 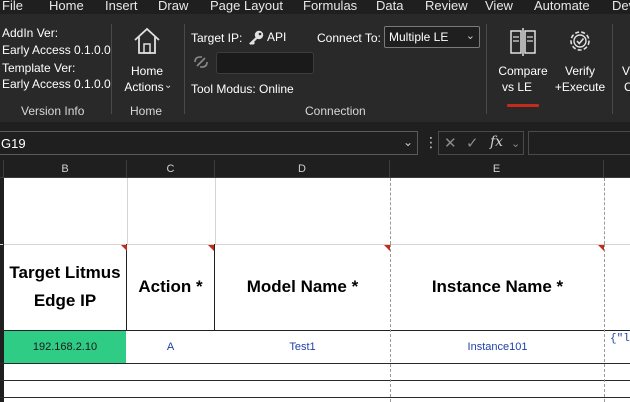 I want to click on formula-input, so click(x=579, y=143).